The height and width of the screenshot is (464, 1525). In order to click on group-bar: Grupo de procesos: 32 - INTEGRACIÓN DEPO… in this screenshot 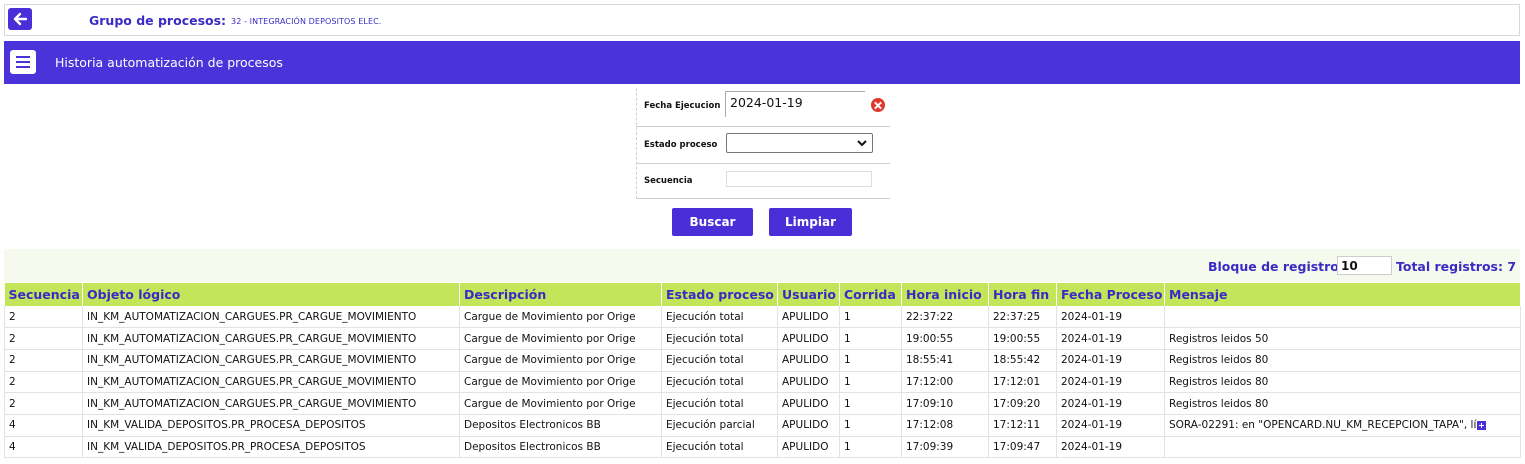, I will do `click(762, 20)`.